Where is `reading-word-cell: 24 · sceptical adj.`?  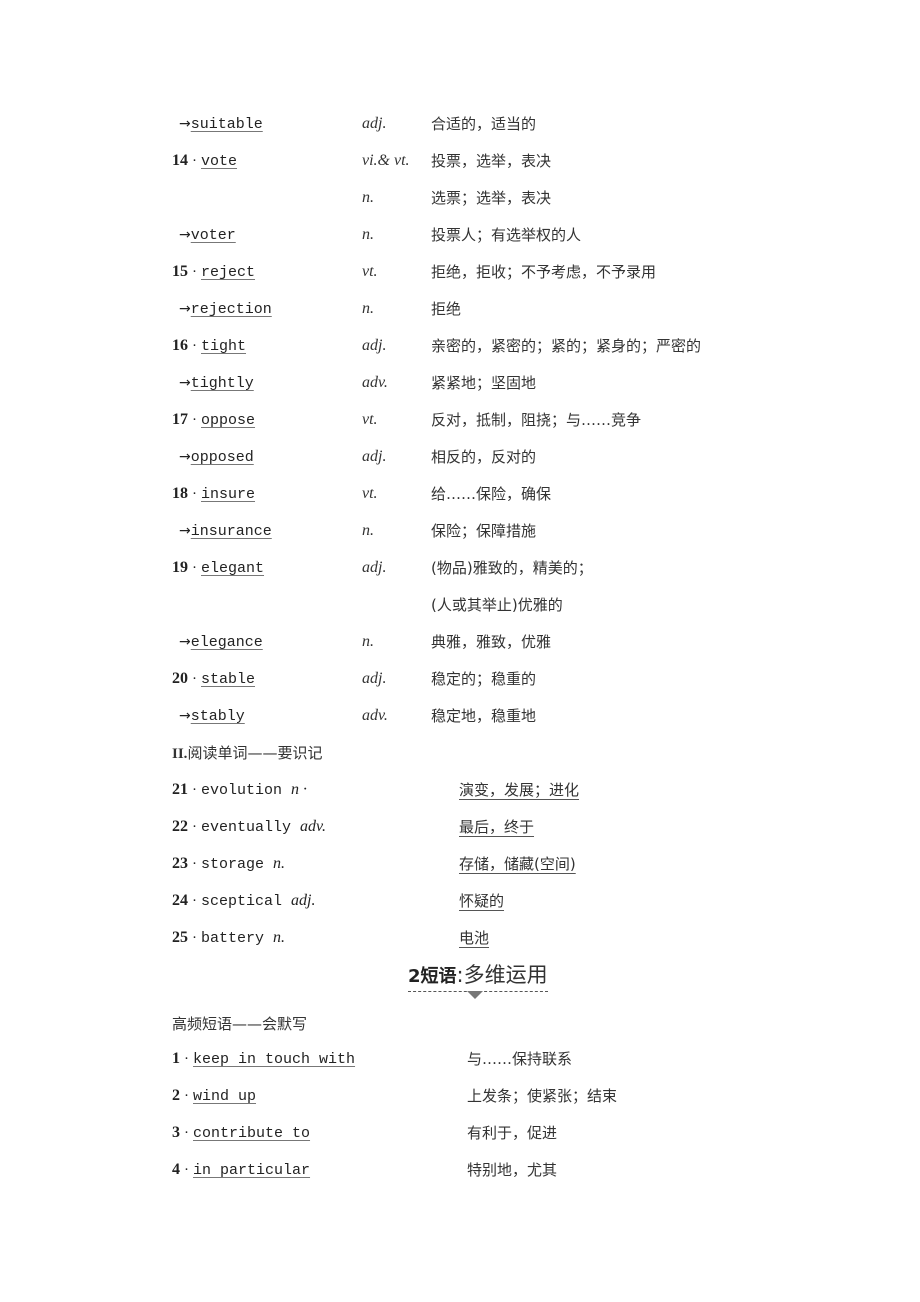
reading-word-cell: 24 · sceptical adj. is located at coordinates (243, 901).